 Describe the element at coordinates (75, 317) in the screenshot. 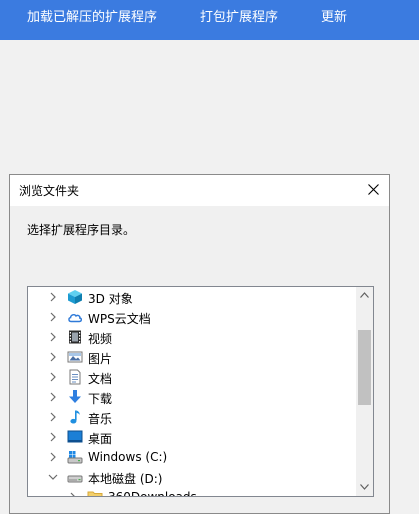

I see `cloud-icon` at that location.